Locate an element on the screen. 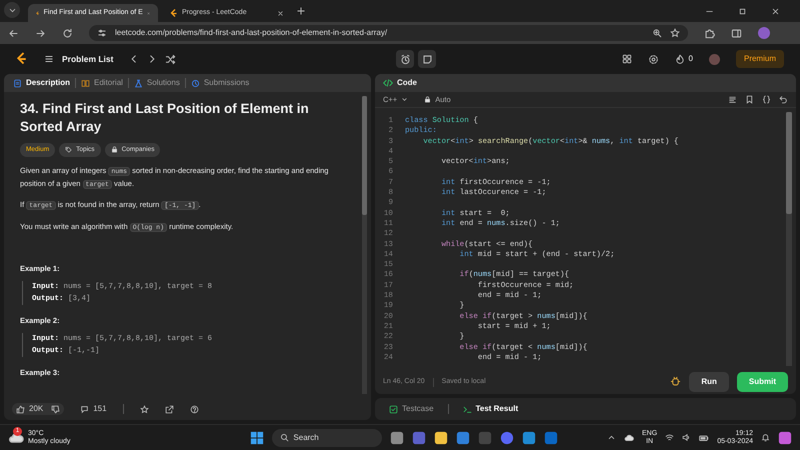  flask-icon is located at coordinates (138, 83).